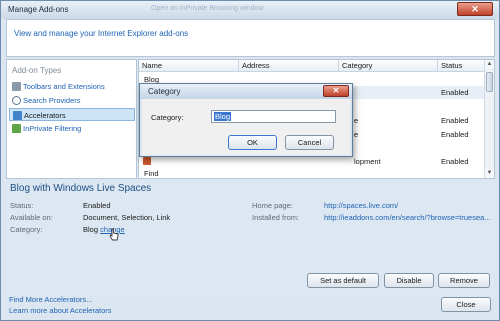 The width and height of the screenshot is (500, 321). Describe the element at coordinates (16, 86) in the screenshot. I see `gear-icon` at that location.